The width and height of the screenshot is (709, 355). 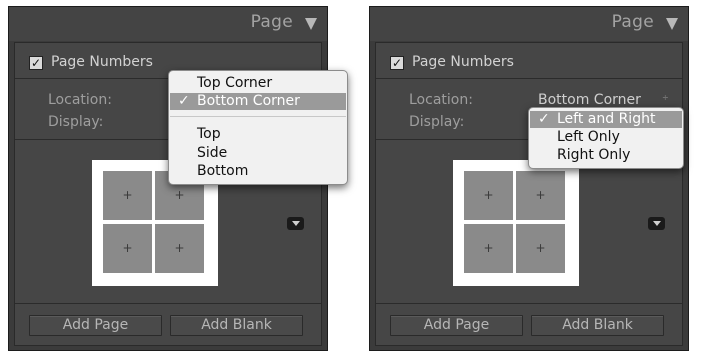 I want to click on menu-item-top: Top, so click(x=258, y=134).